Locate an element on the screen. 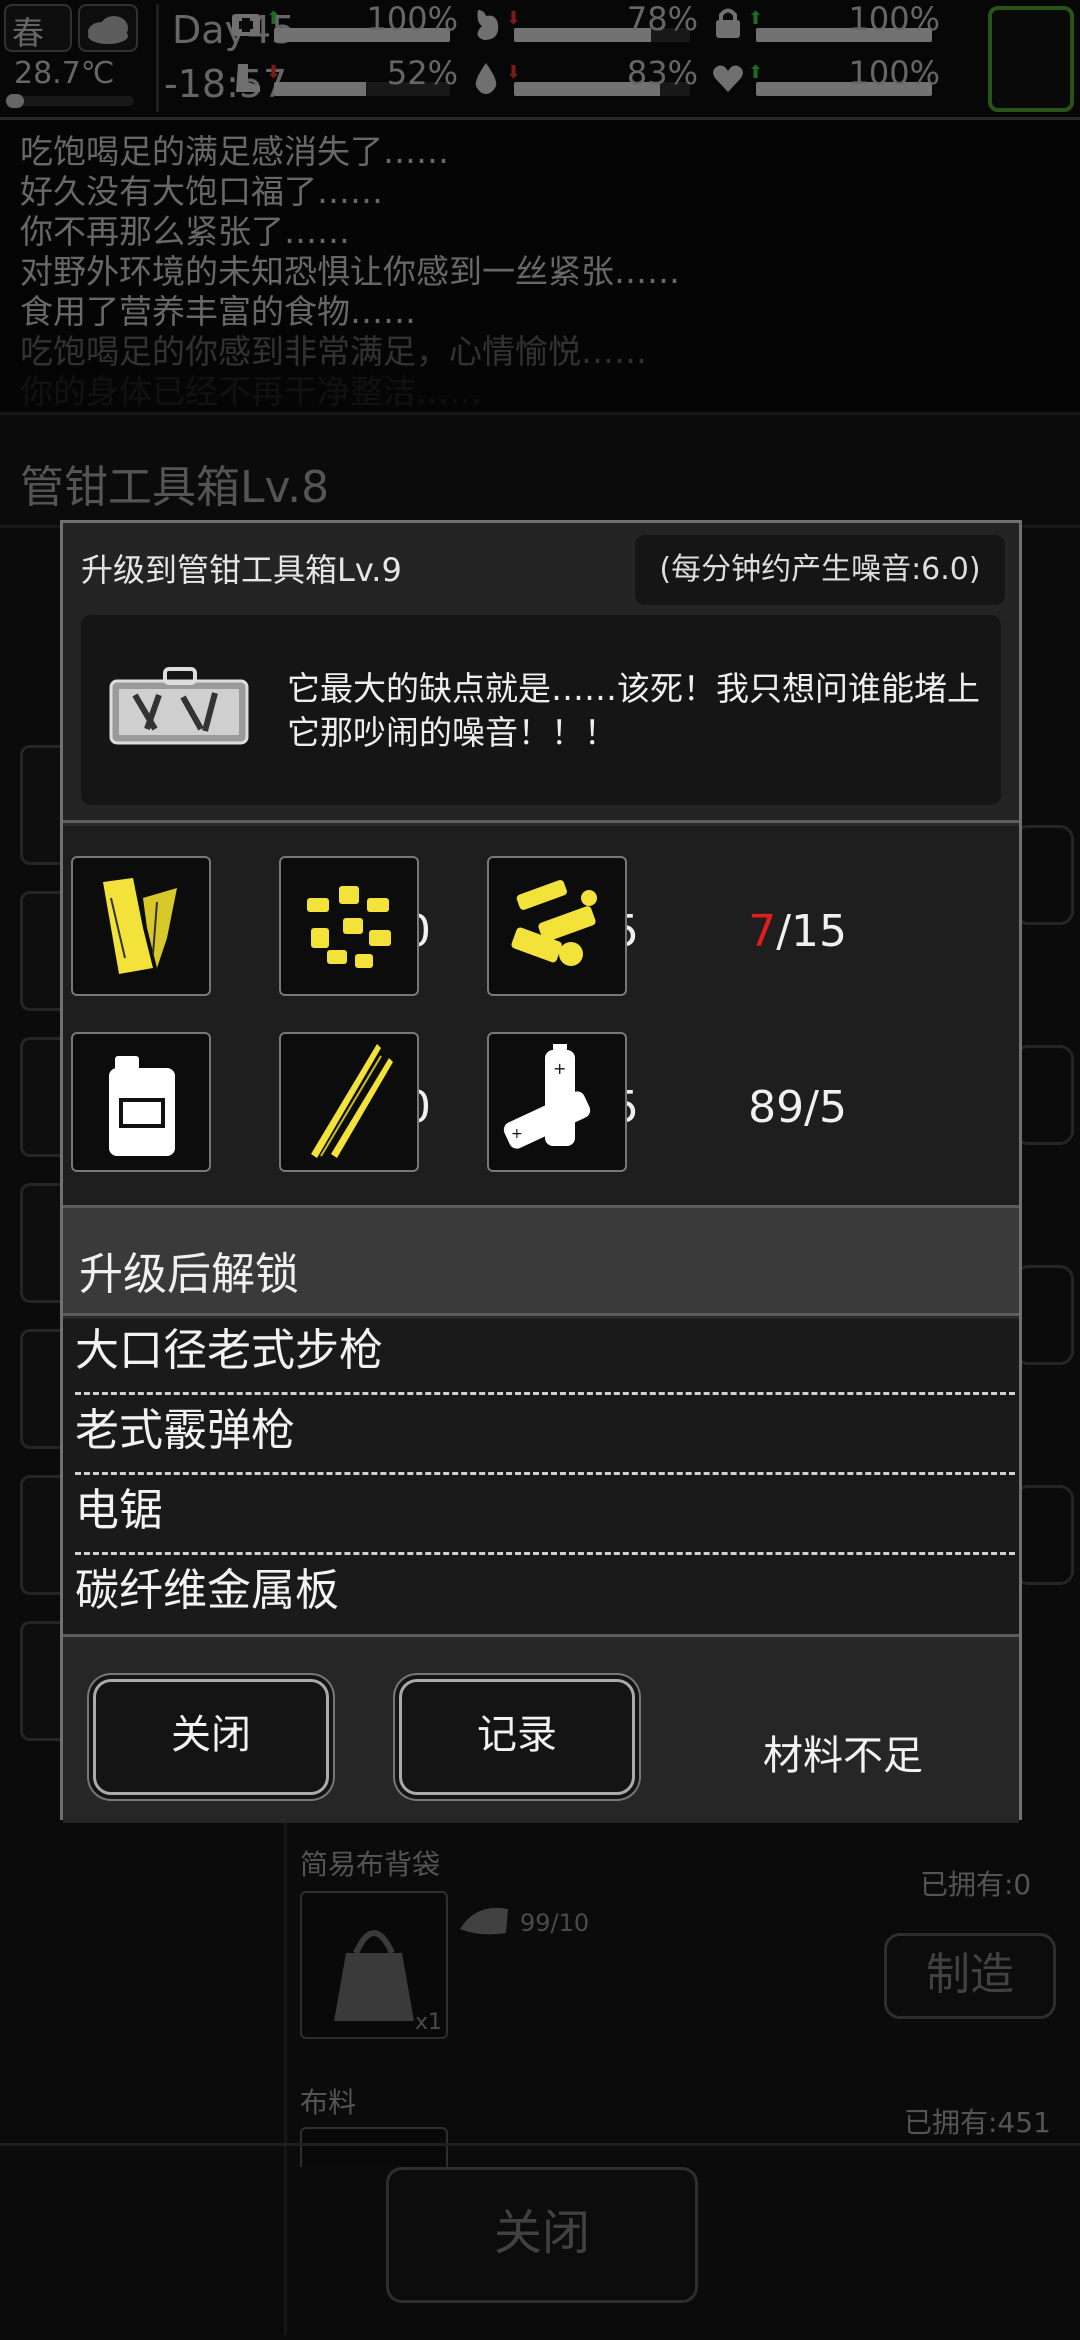  record-button: 记录 is located at coordinates (517, 1737).